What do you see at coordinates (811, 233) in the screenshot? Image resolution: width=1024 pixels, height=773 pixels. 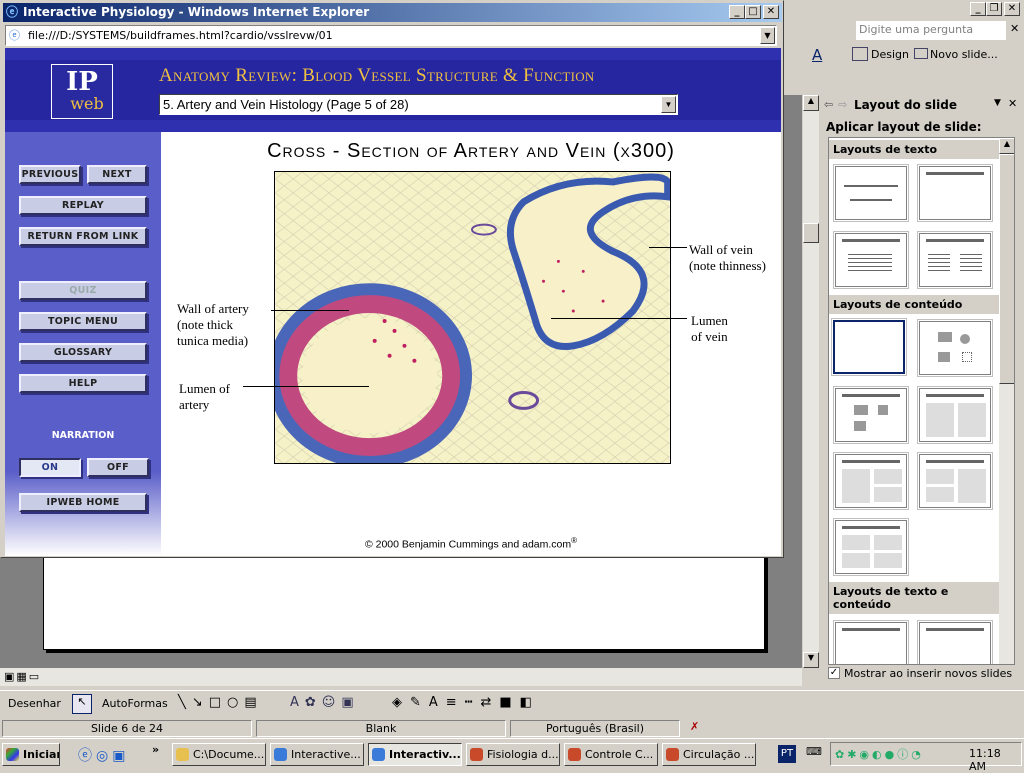 I see `scroll-thumb` at bounding box center [811, 233].